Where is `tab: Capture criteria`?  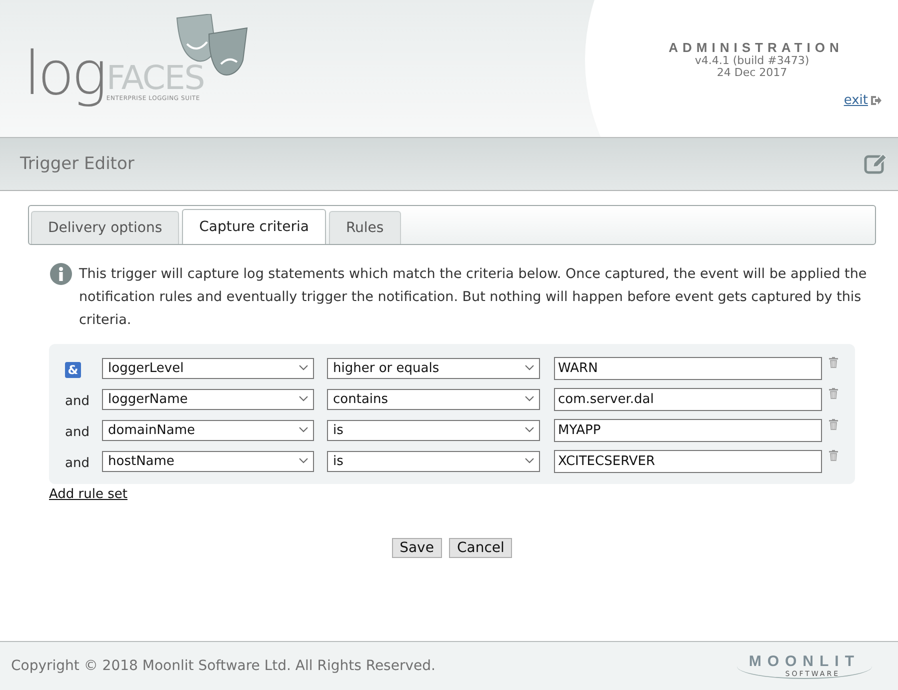
tab: Capture criteria is located at coordinates (254, 226).